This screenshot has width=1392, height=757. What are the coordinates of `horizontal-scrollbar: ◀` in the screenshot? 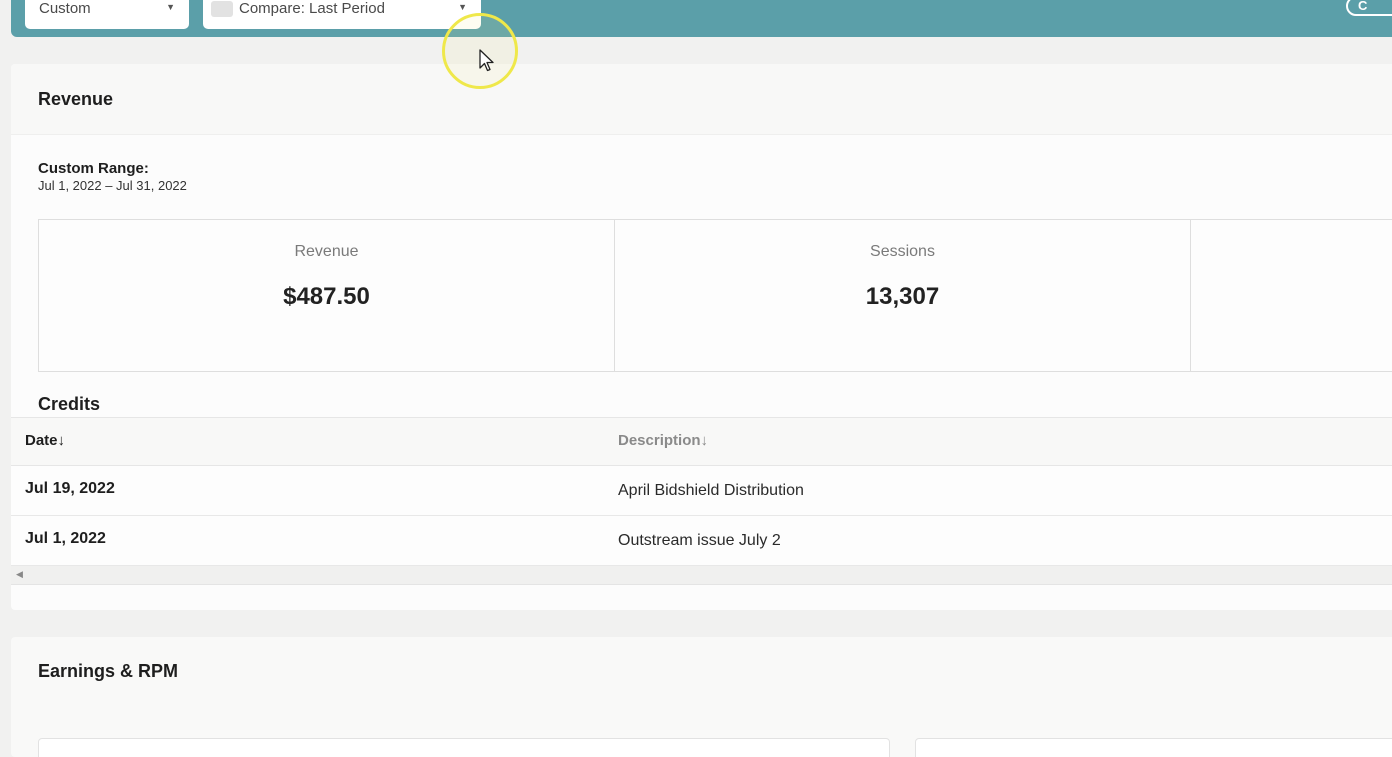 It's located at (701, 575).